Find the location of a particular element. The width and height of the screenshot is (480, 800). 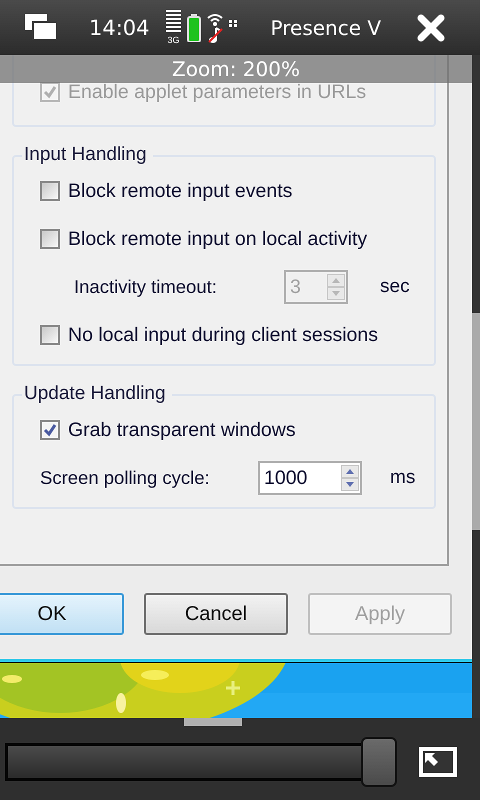

group-title: Update Handling is located at coordinates (97, 394).